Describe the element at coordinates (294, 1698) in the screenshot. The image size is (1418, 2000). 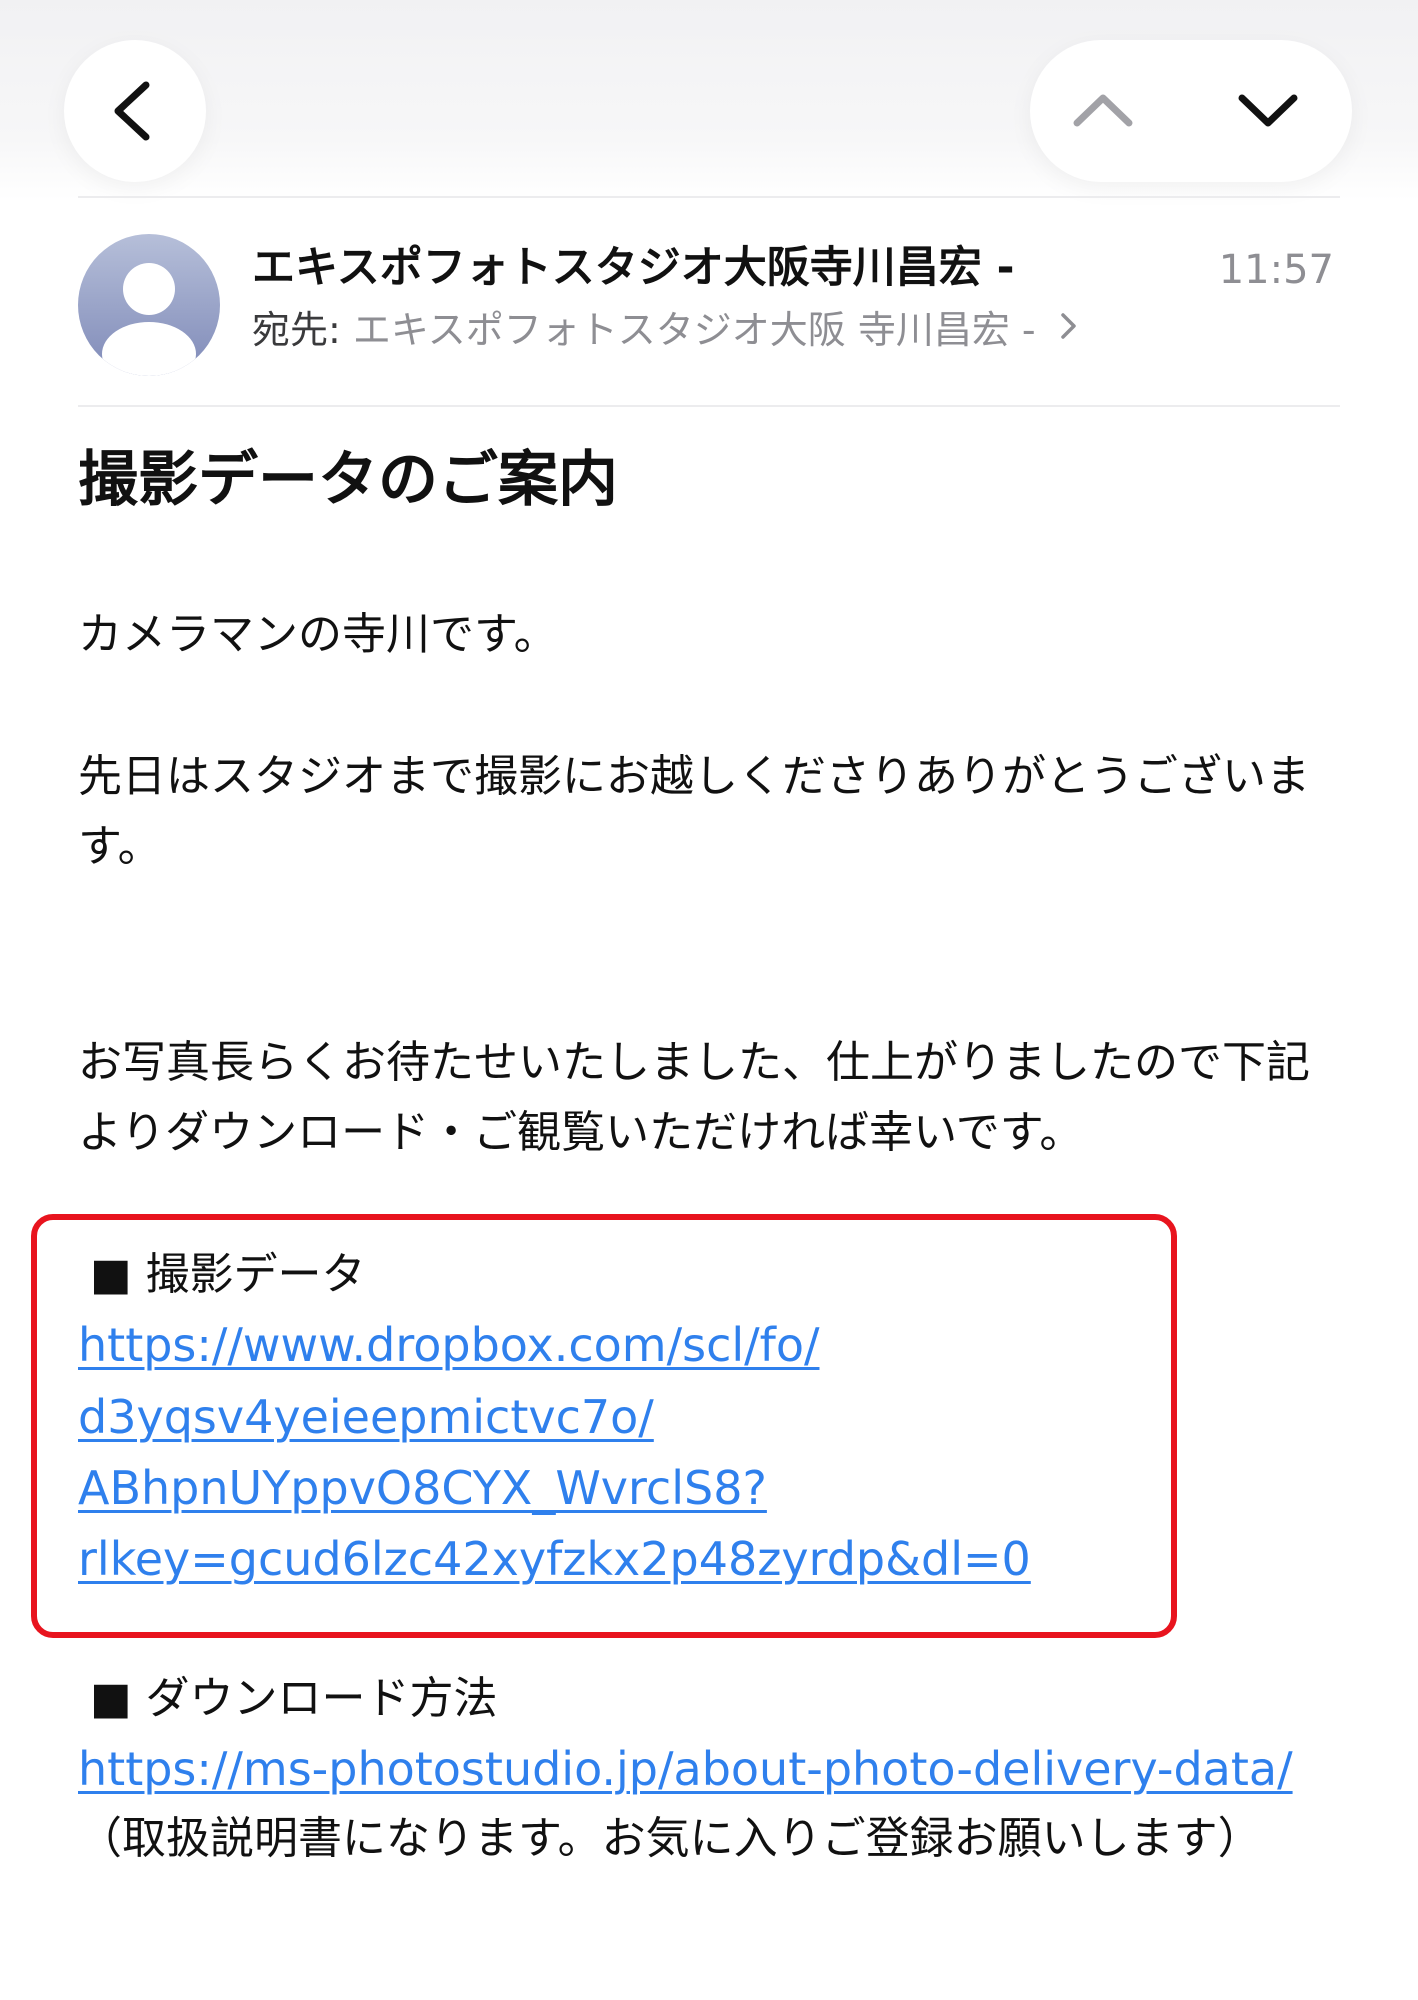
I see `download-method-heading: ■ ダウンロード方法` at that location.